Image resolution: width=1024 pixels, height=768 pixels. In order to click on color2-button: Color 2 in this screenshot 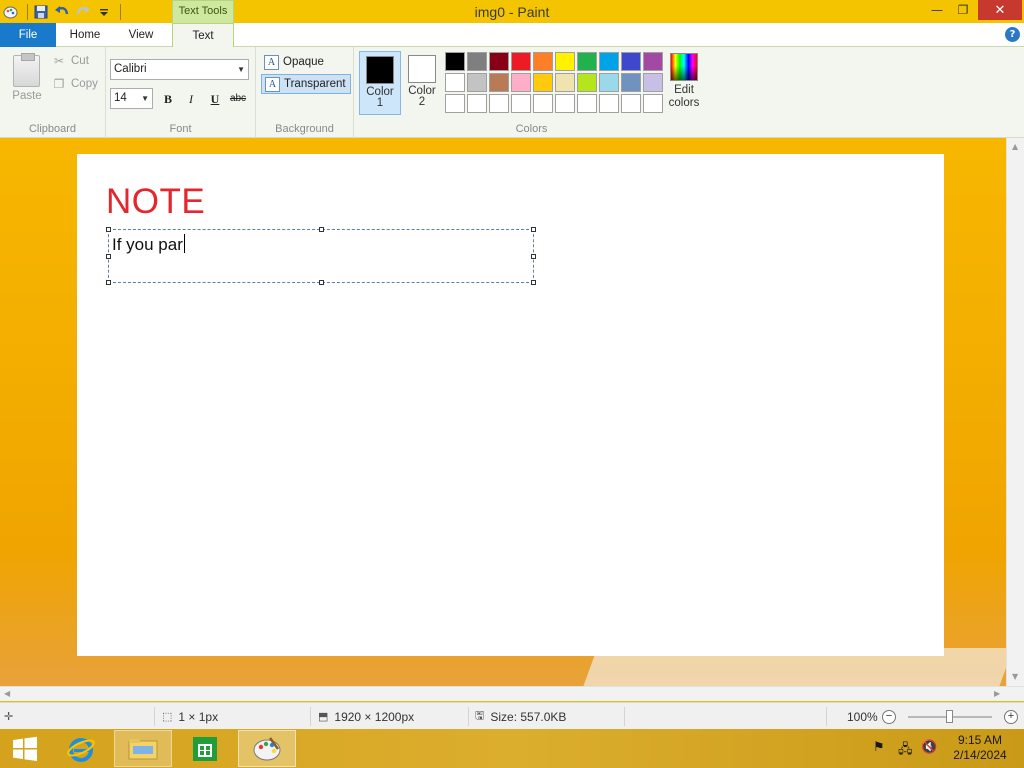, I will do `click(422, 83)`.